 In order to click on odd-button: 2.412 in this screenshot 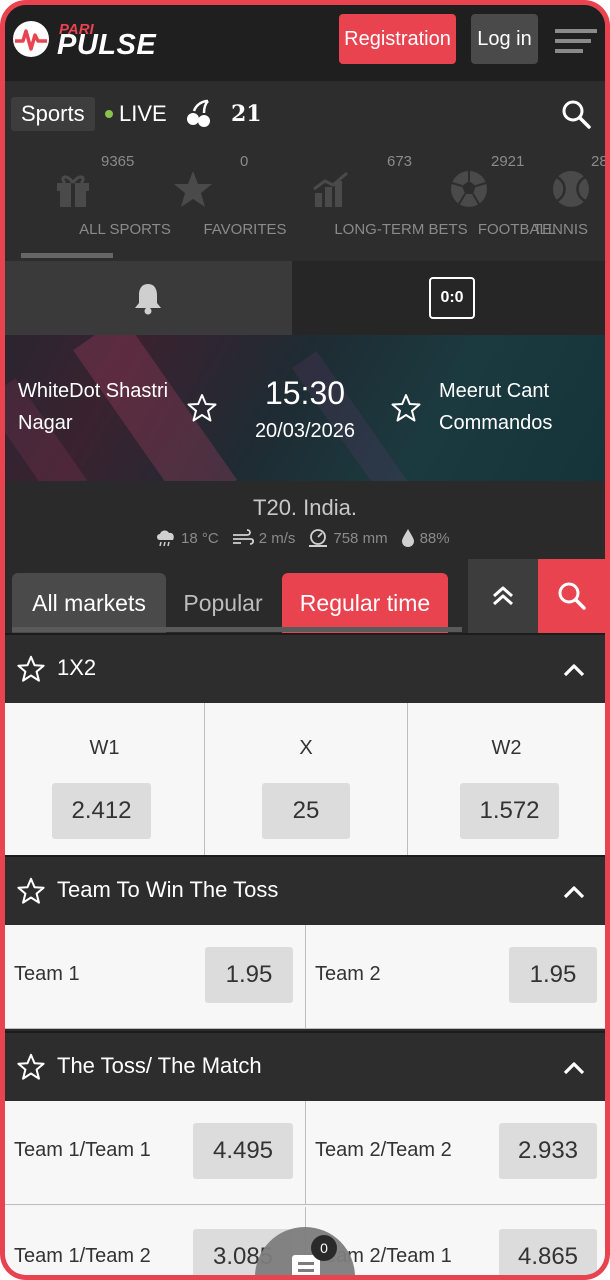, I will do `click(101, 811)`.